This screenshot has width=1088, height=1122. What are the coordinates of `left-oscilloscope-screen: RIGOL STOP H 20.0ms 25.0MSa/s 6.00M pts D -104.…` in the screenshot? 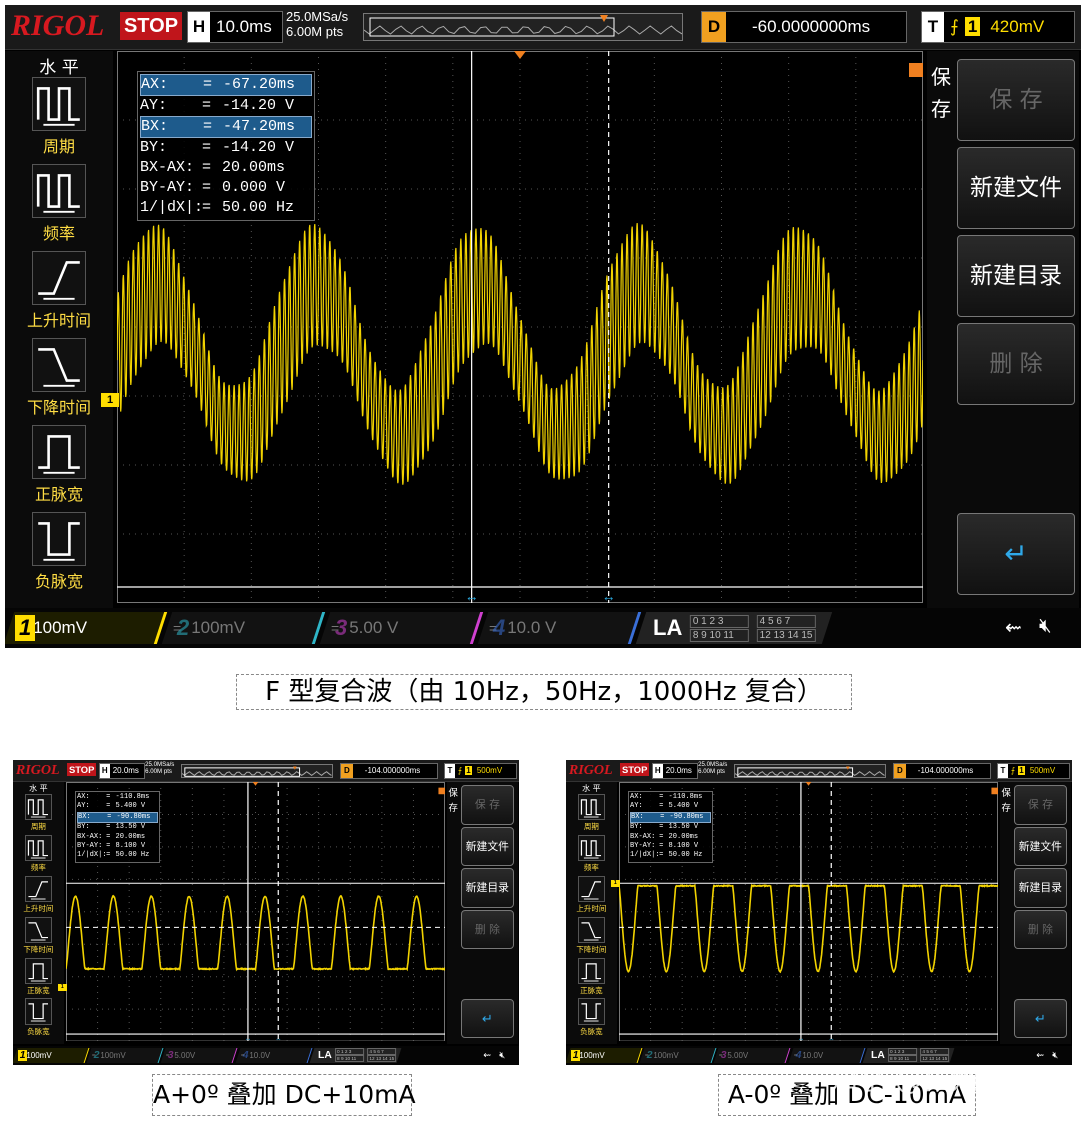 It's located at (266, 912).